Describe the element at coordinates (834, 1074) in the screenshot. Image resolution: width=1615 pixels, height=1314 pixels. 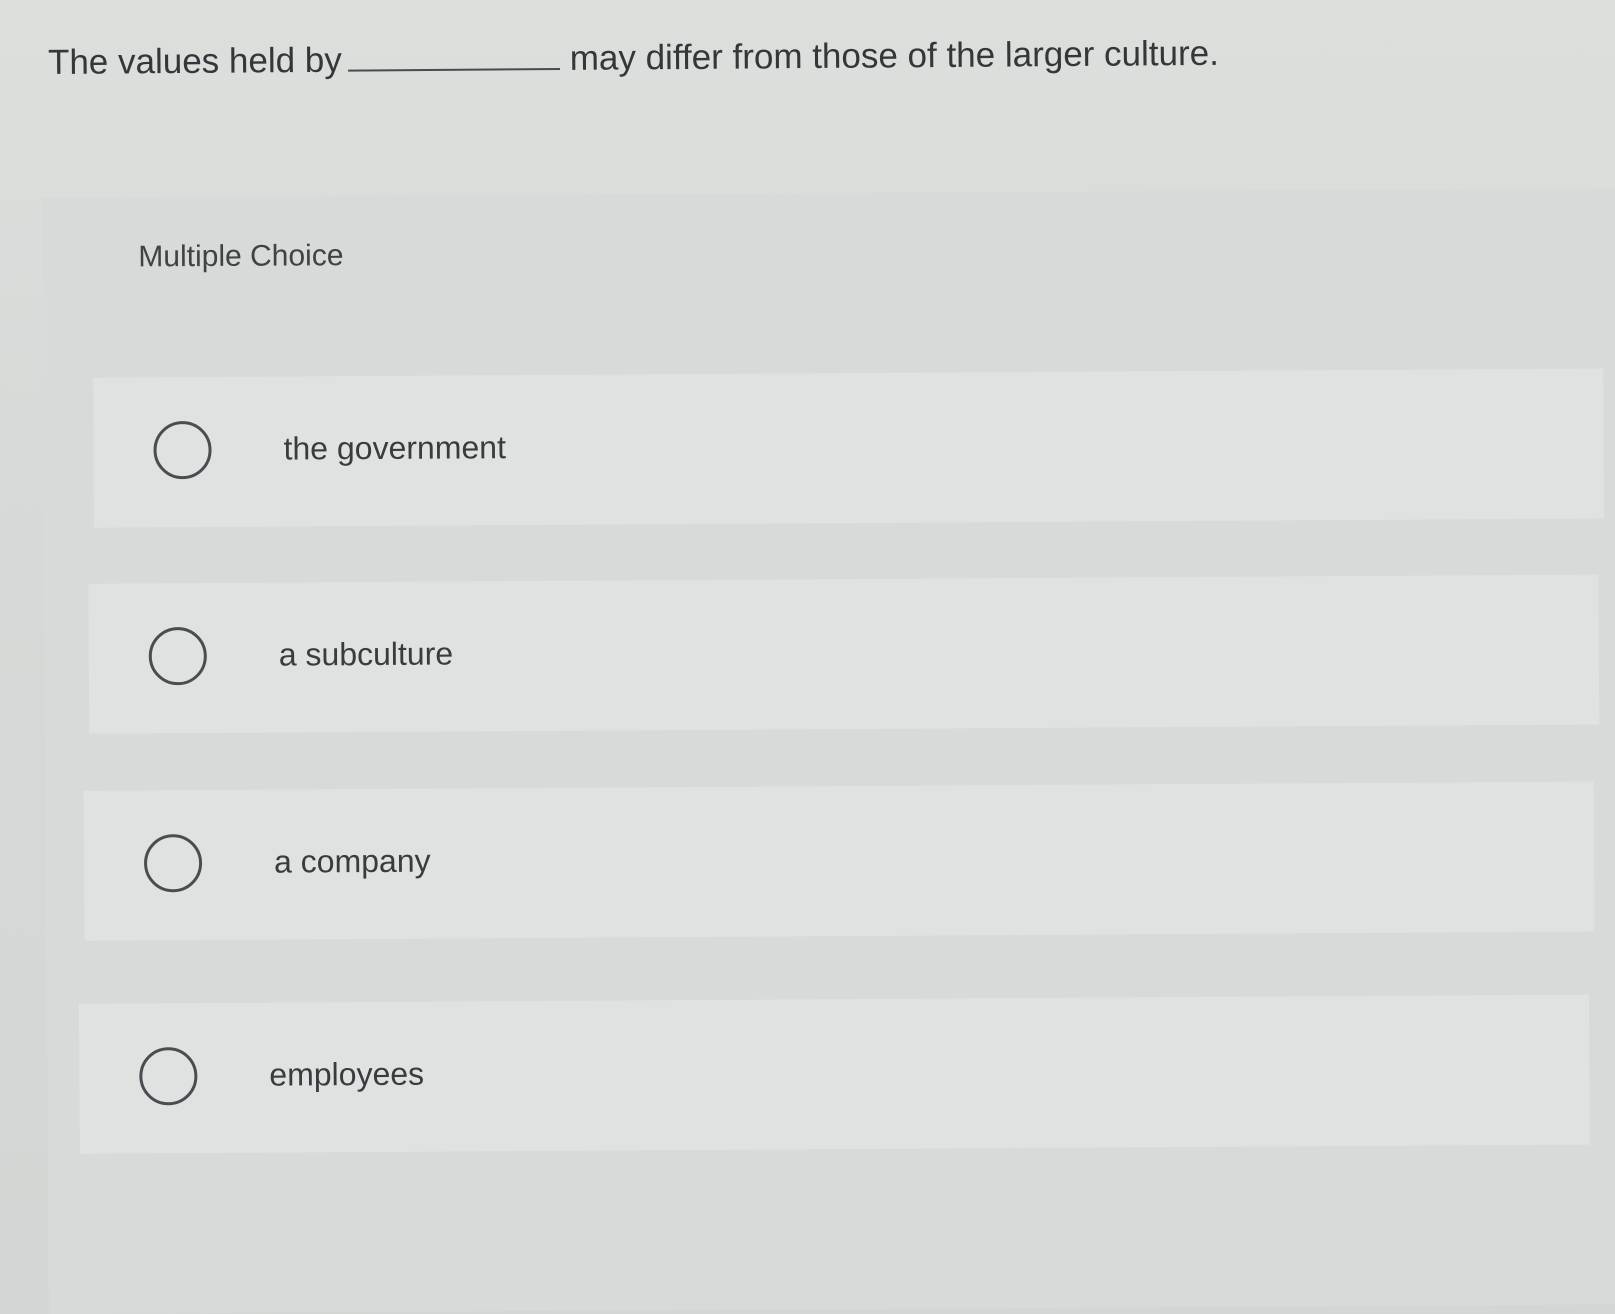
I see `choice-option-employees: employees` at that location.